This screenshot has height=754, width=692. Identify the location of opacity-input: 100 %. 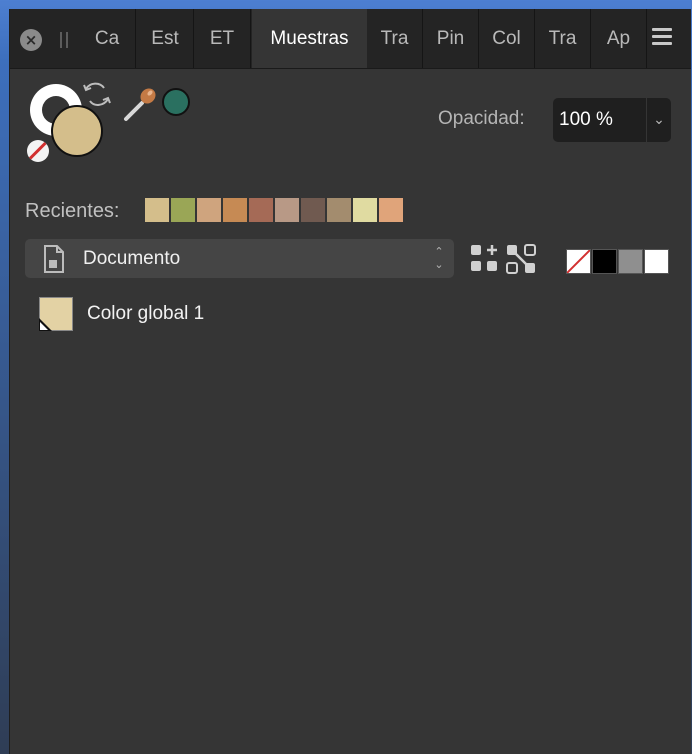
(599, 120).